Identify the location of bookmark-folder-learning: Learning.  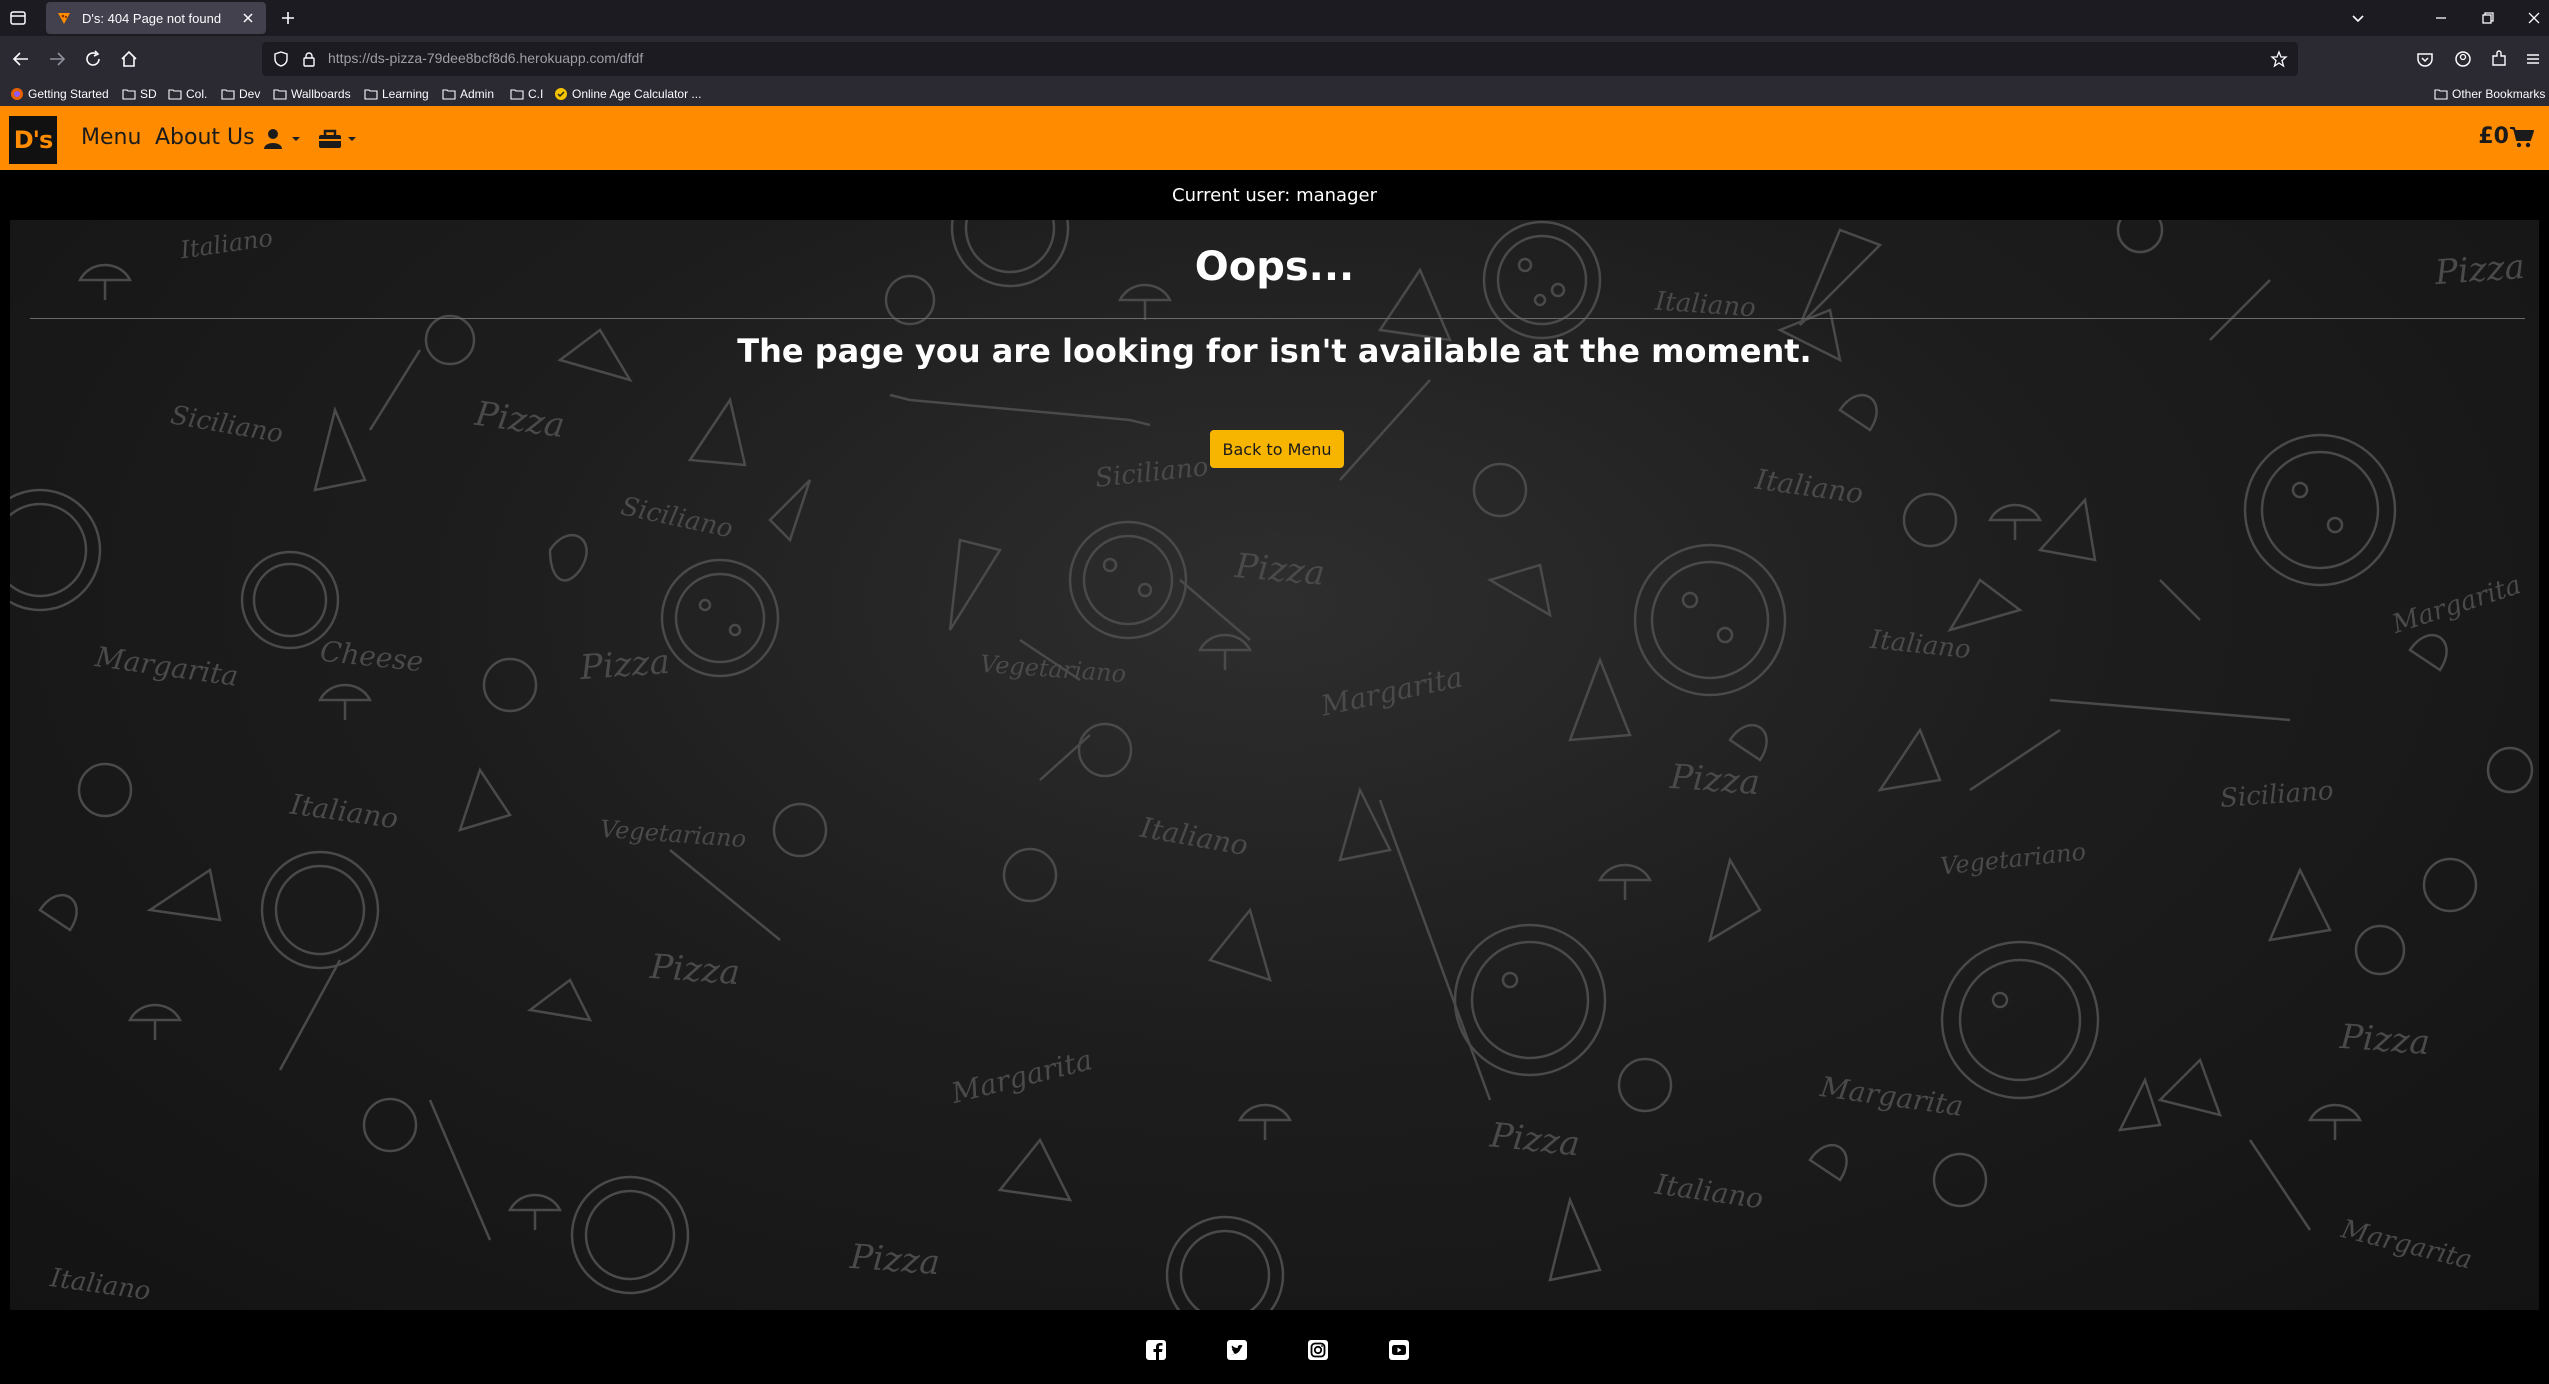
(396, 94).